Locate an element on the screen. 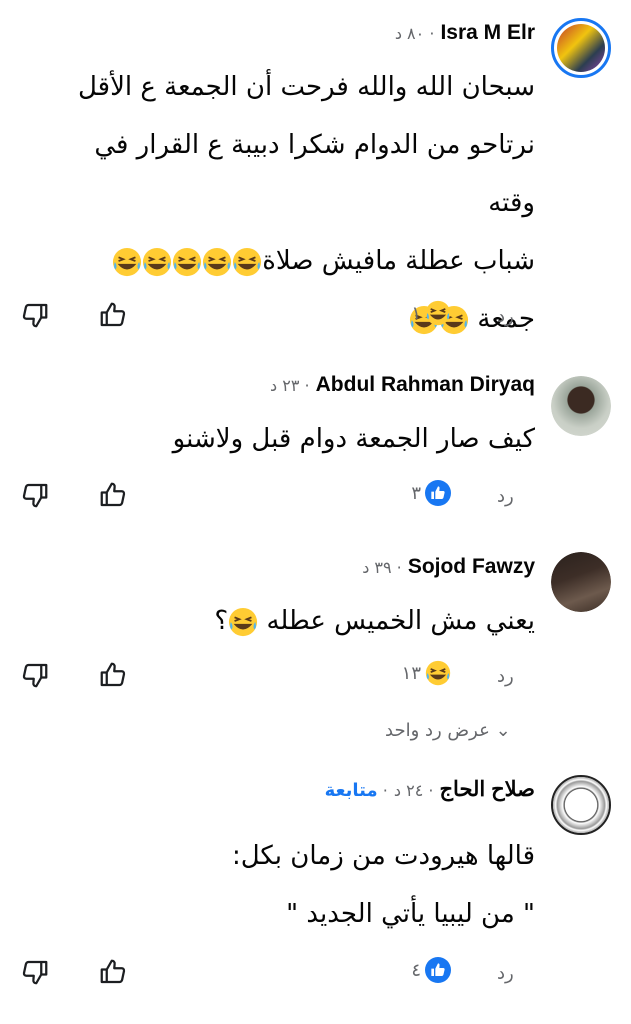 The image size is (631, 1024). comment-header: Isra M Elr · ٨٠ د is located at coordinates (464, 32).